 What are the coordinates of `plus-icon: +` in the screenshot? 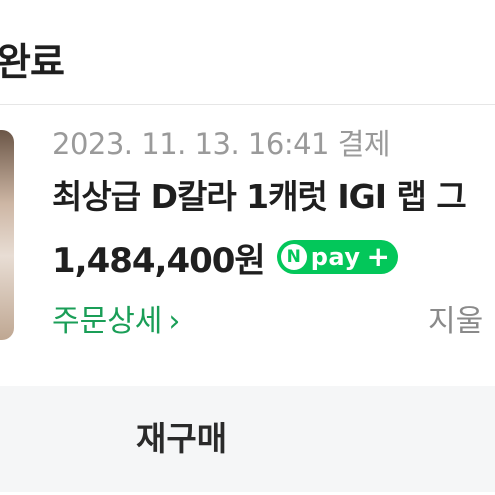 It's located at (378, 256).